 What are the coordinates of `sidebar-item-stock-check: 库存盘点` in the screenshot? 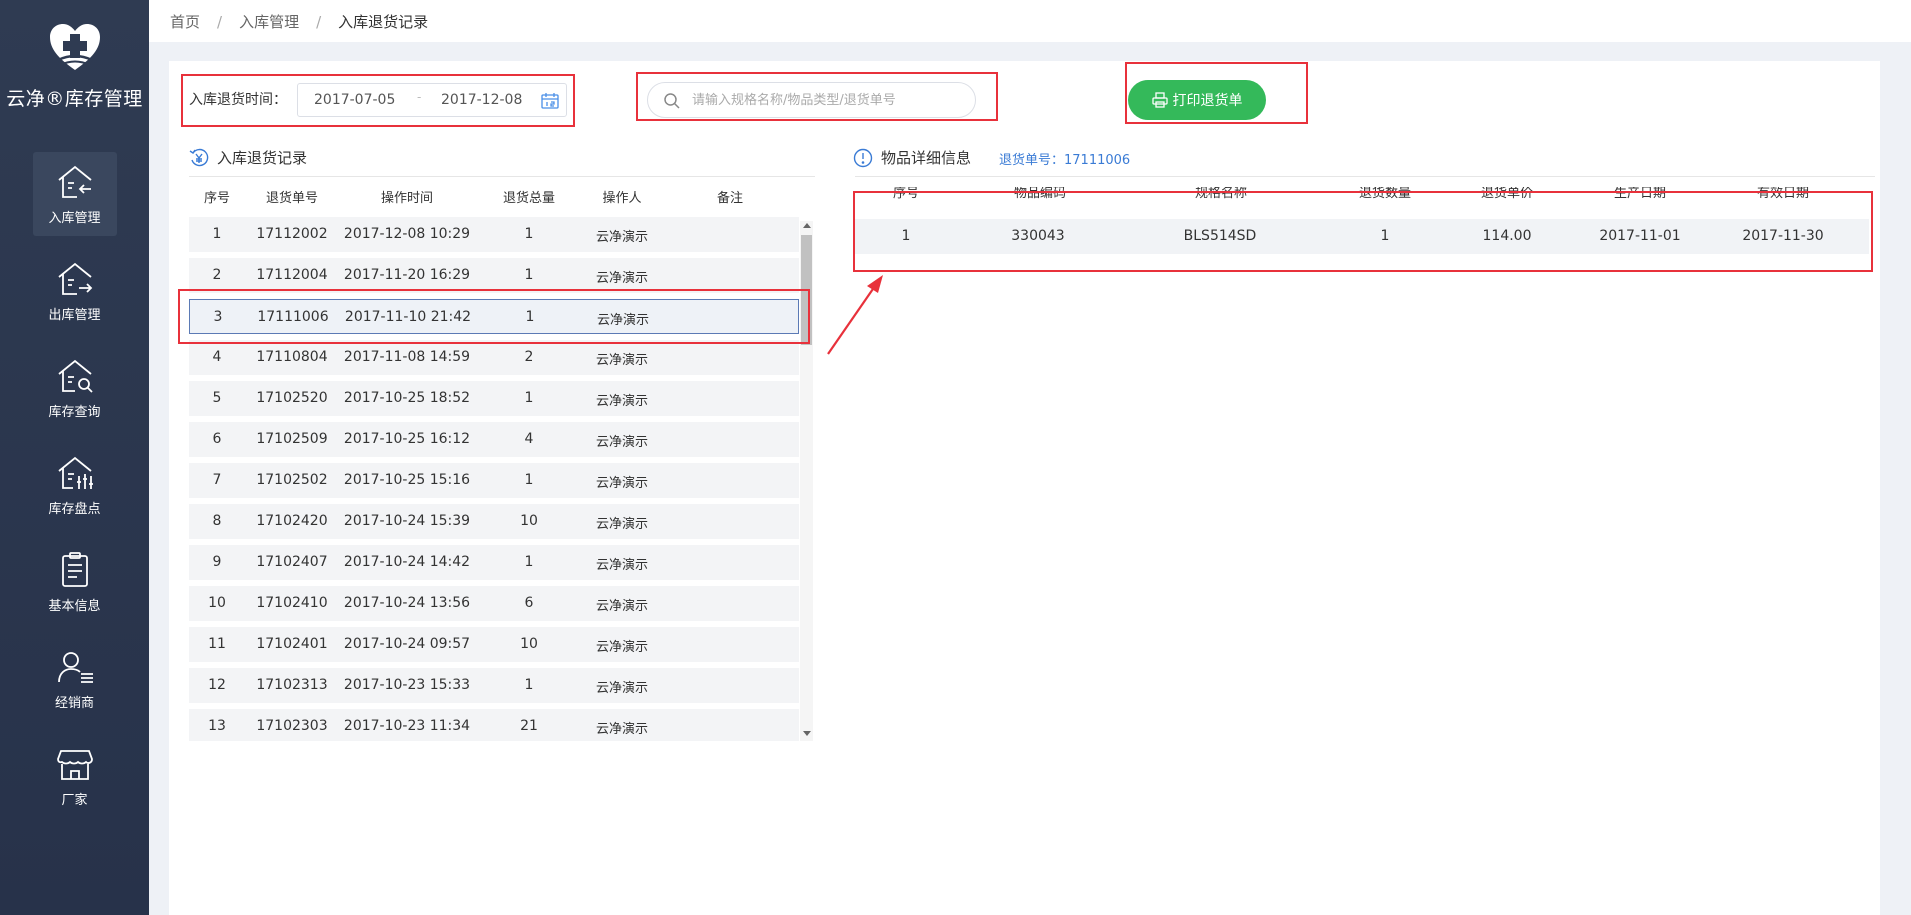 It's located at (75, 485).